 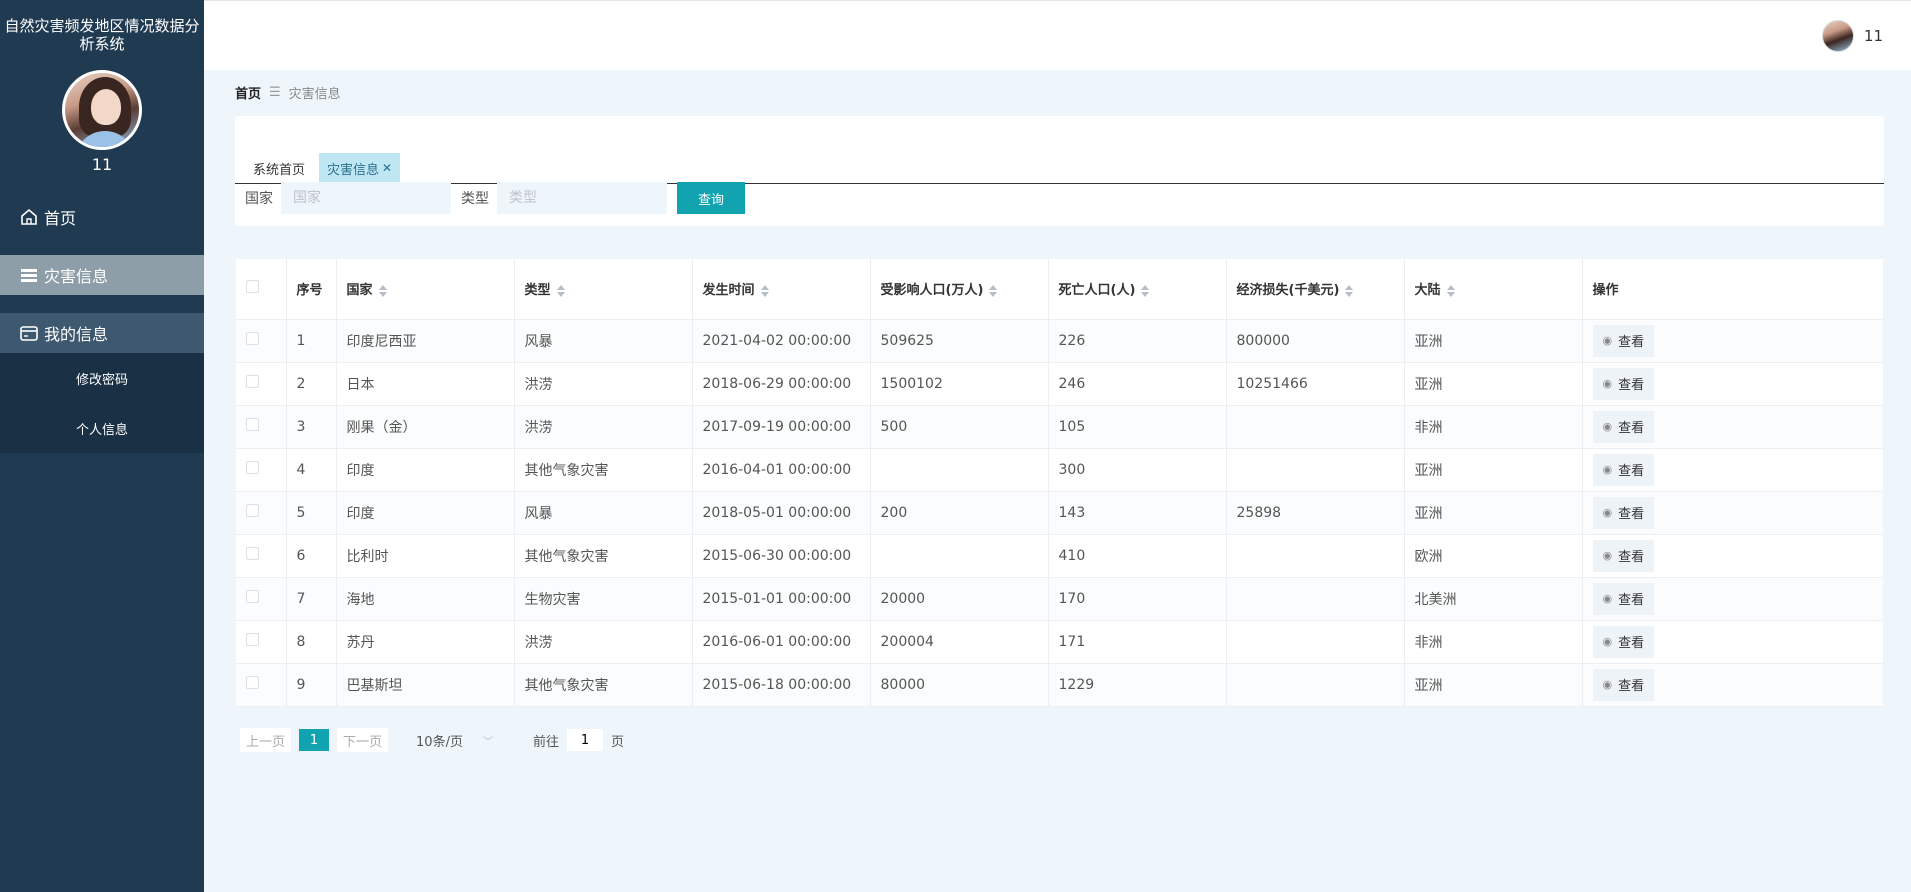 I want to click on column-header: 死亡人口(人), so click(x=1137, y=289).